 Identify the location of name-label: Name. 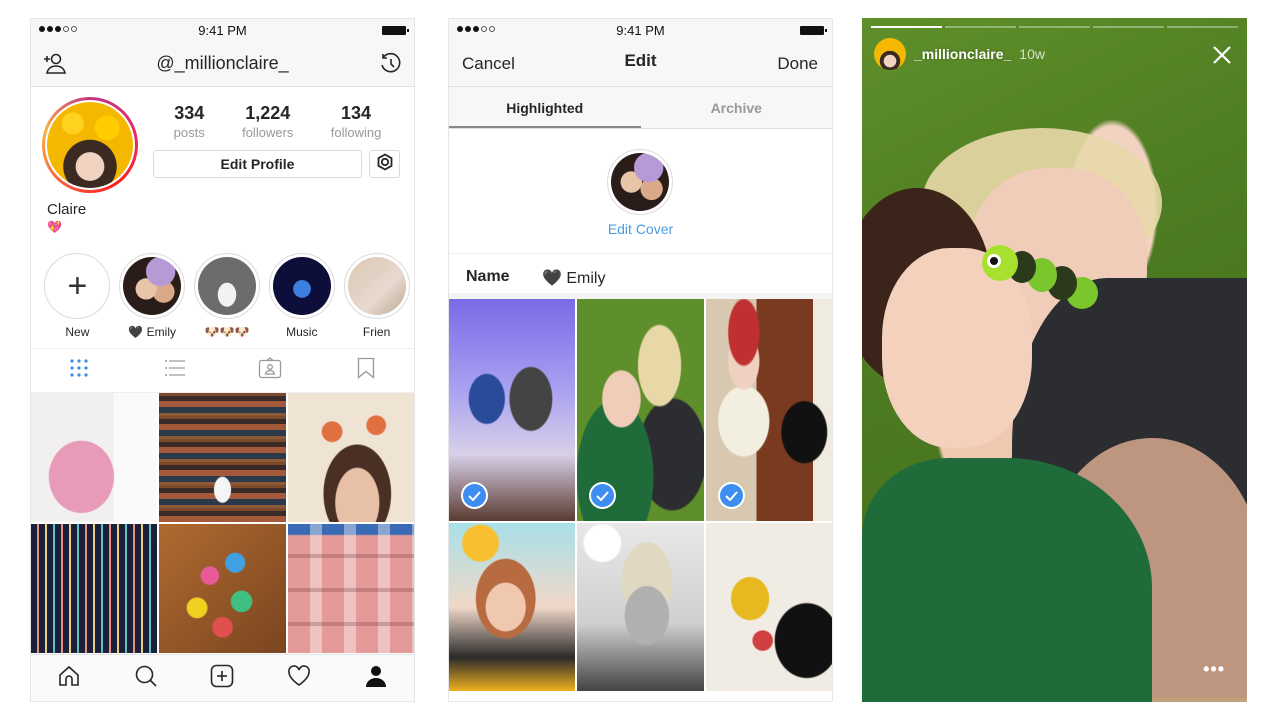
(488, 276).